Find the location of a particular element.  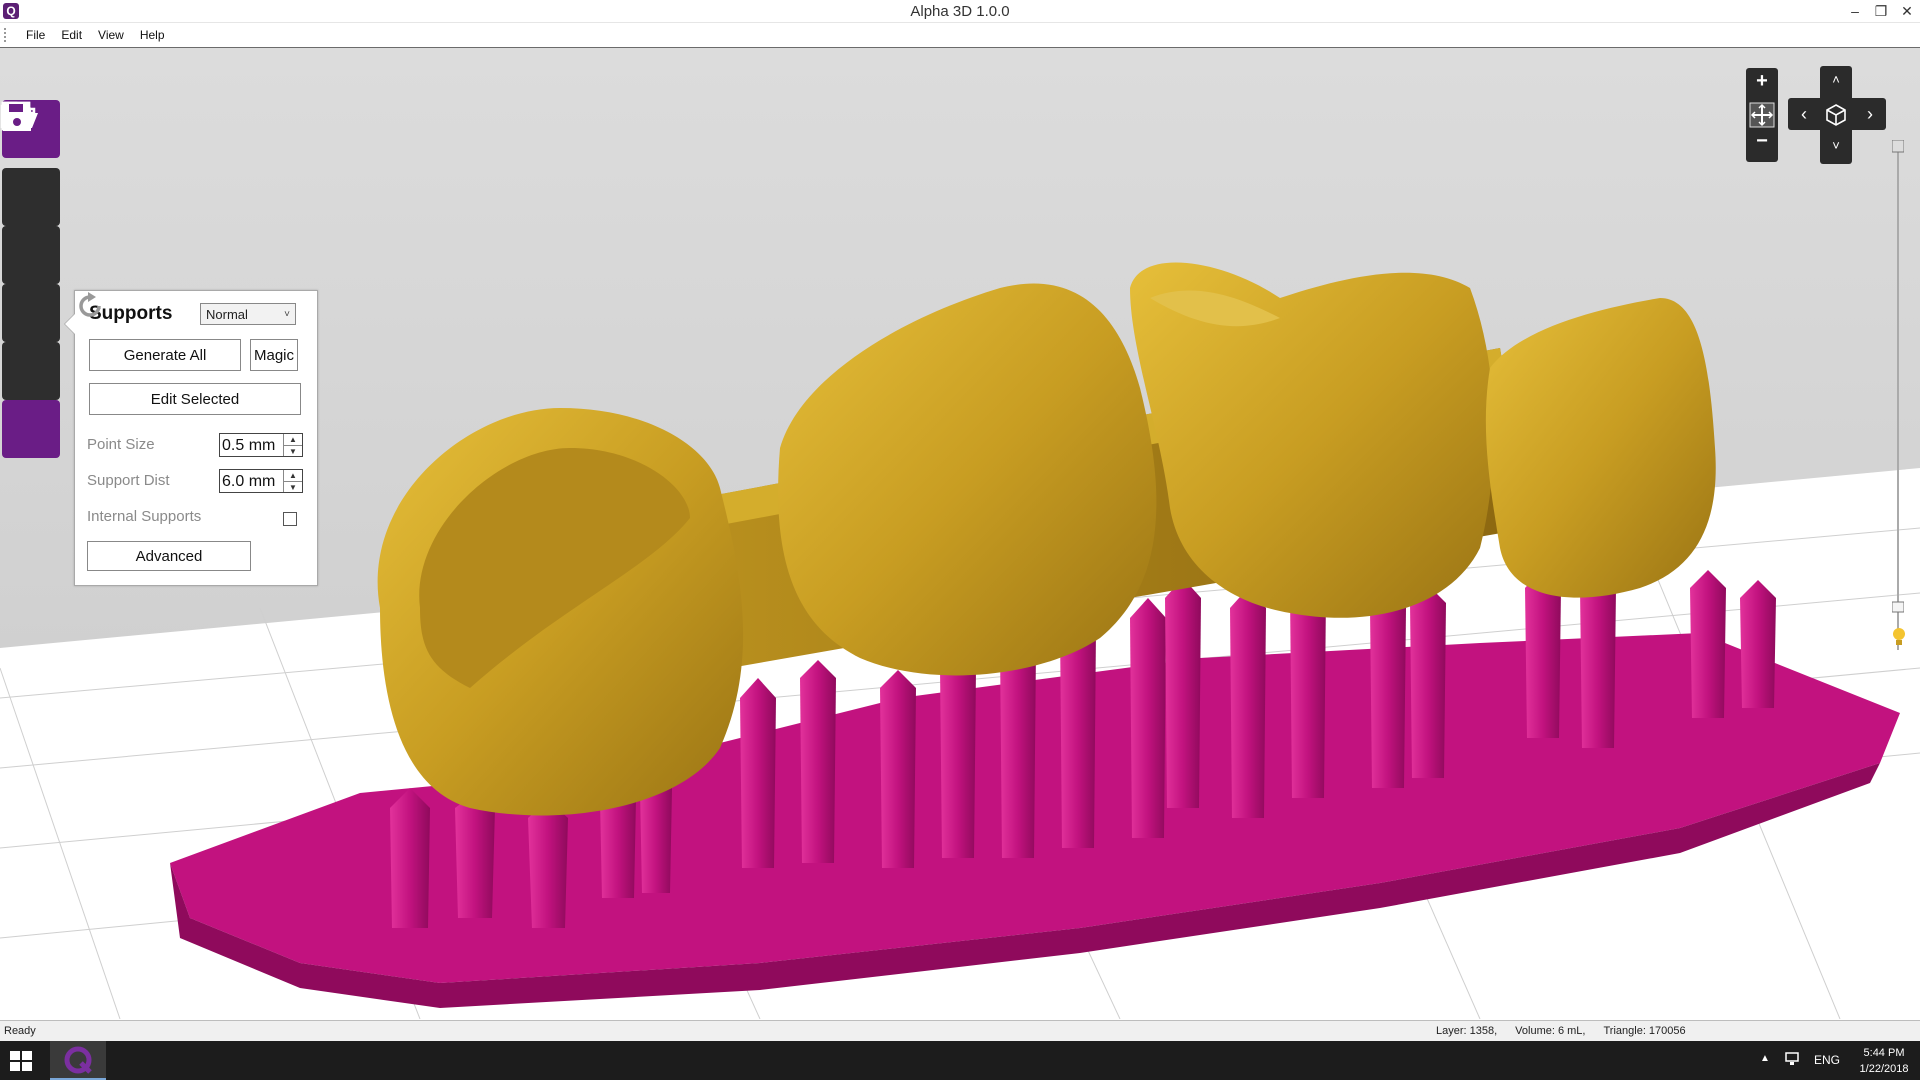

network-icon is located at coordinates (1793, 1059).